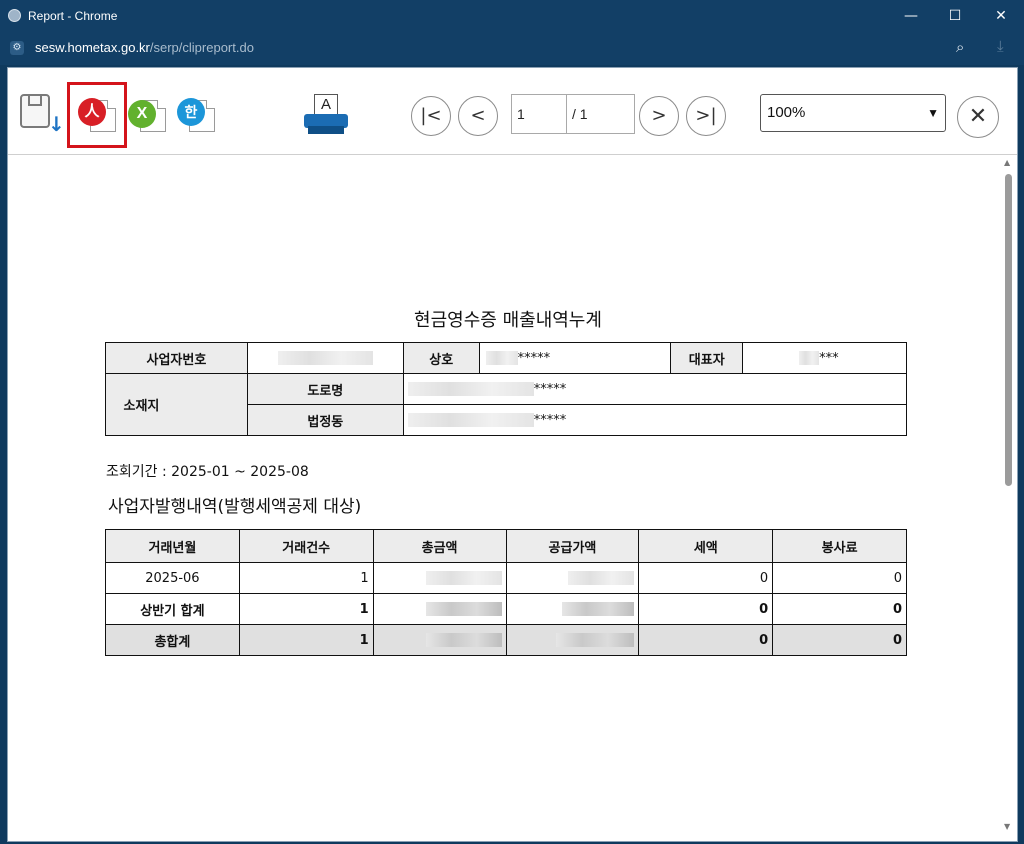  I want to click on last-page-button: >|, so click(706, 116).